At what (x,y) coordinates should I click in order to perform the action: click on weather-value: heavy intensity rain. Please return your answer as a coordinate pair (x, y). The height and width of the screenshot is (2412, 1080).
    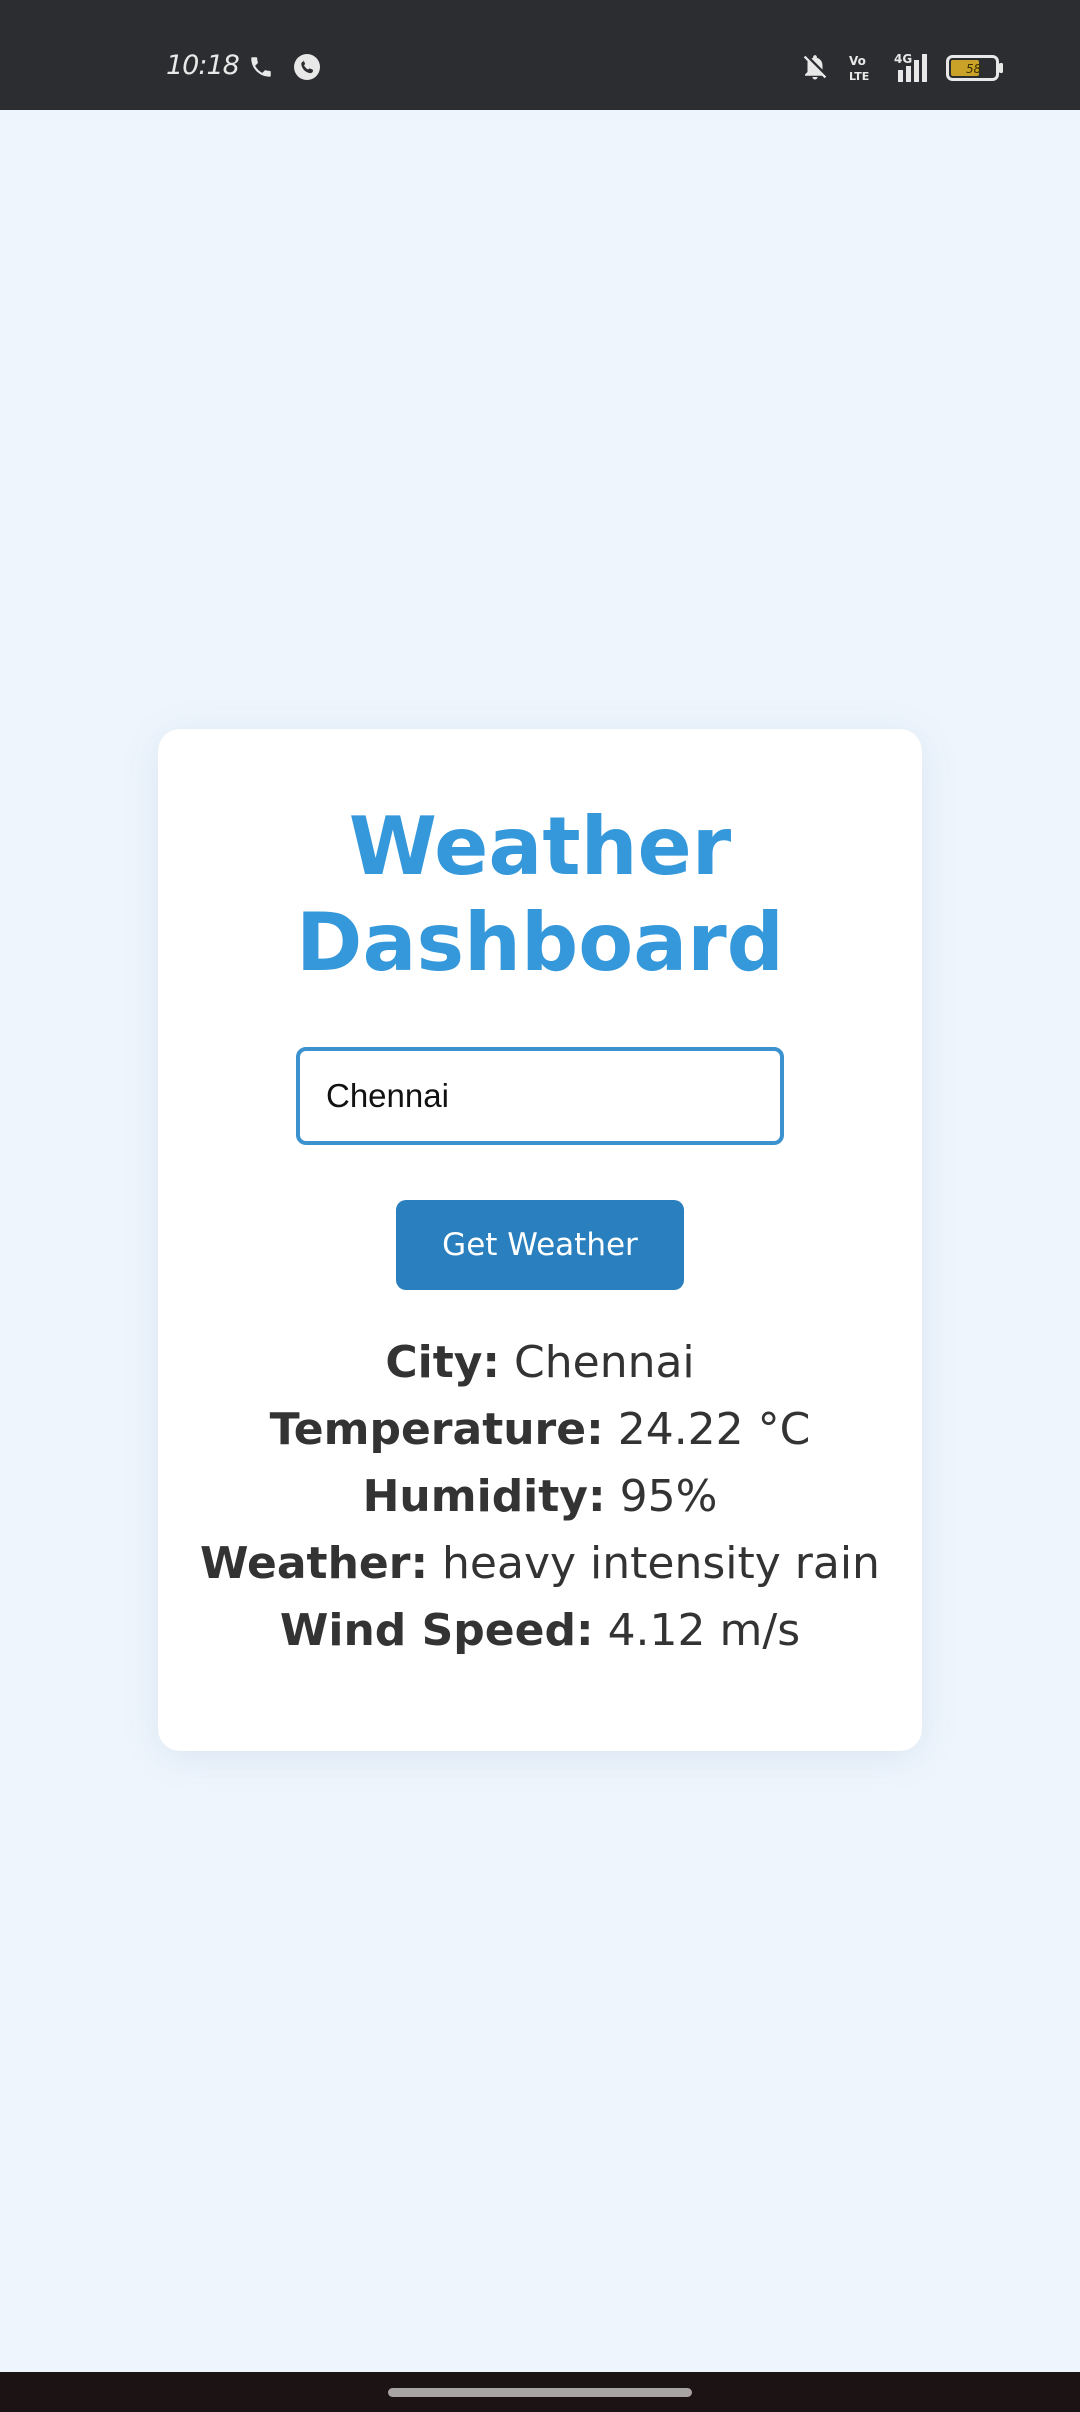
    Looking at the image, I should click on (661, 1563).